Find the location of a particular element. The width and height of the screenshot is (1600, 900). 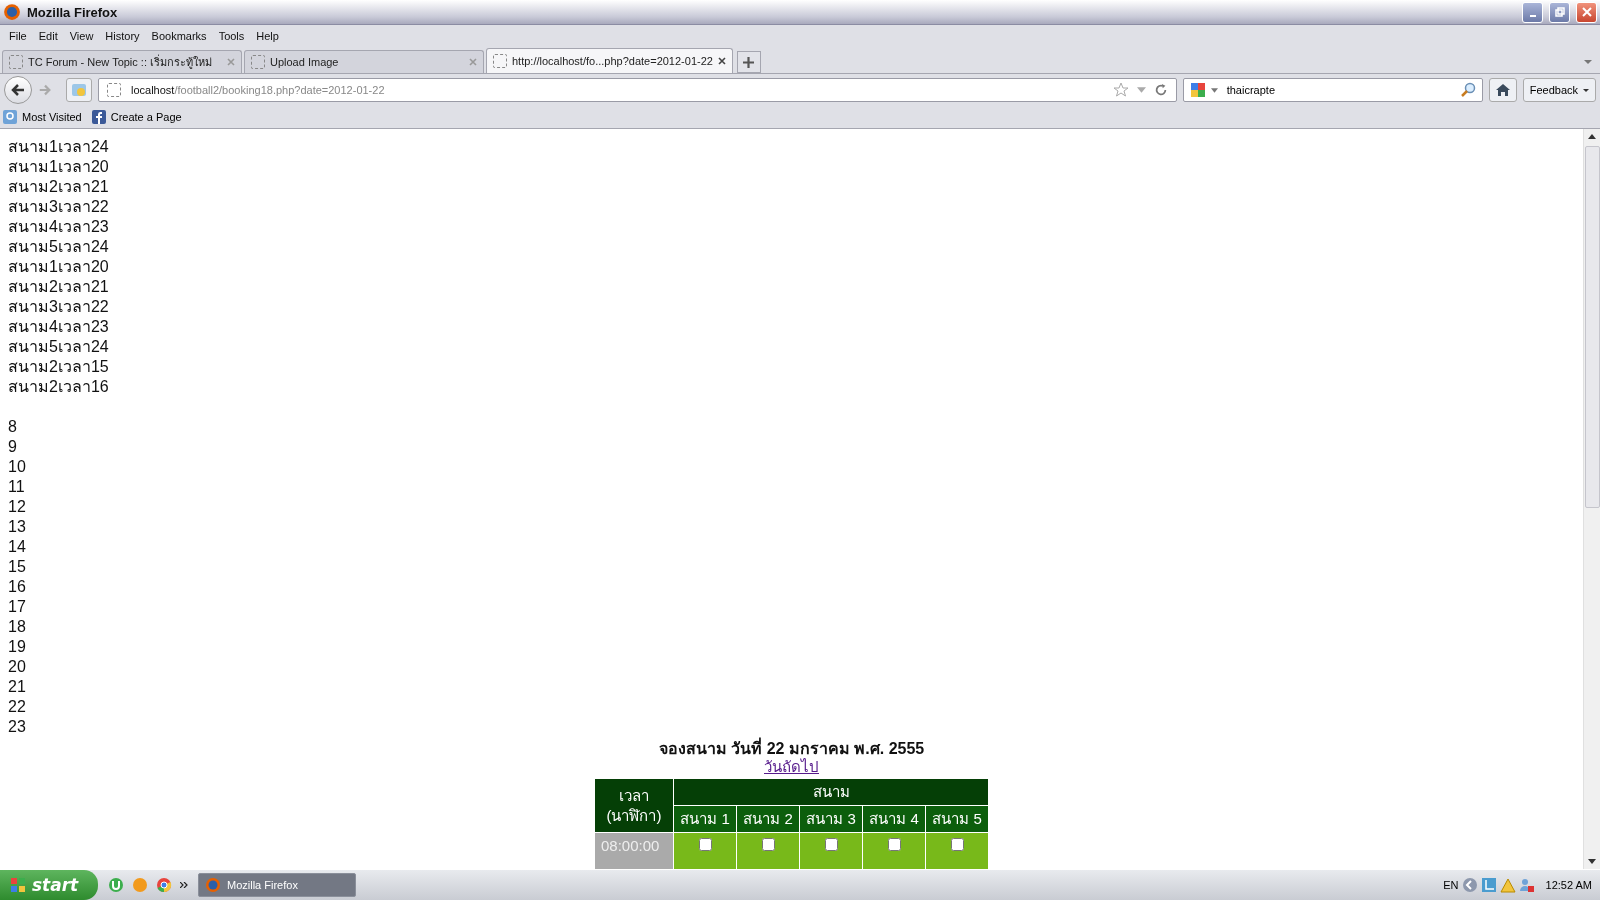

output-line: สนาม1เวลา24 is located at coordinates (59, 147).